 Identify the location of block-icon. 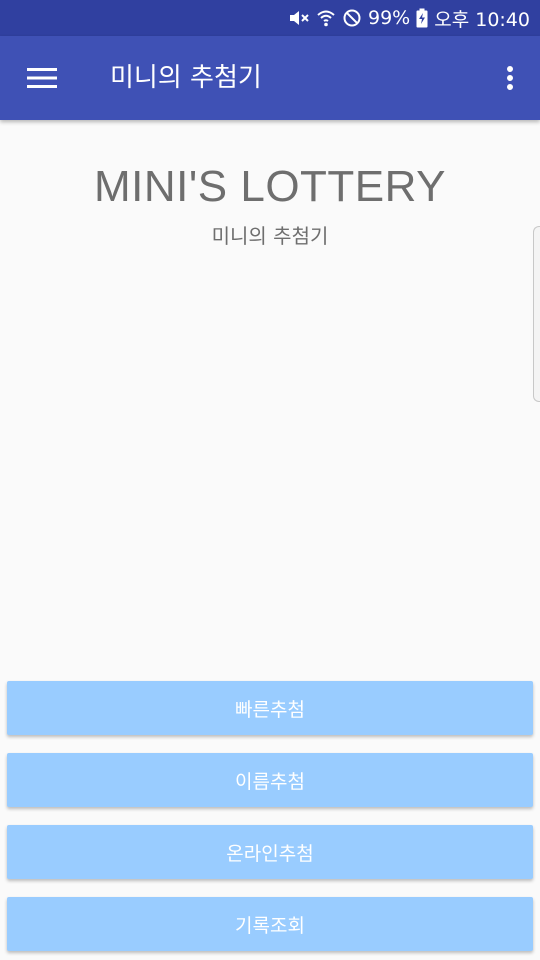
(352, 18).